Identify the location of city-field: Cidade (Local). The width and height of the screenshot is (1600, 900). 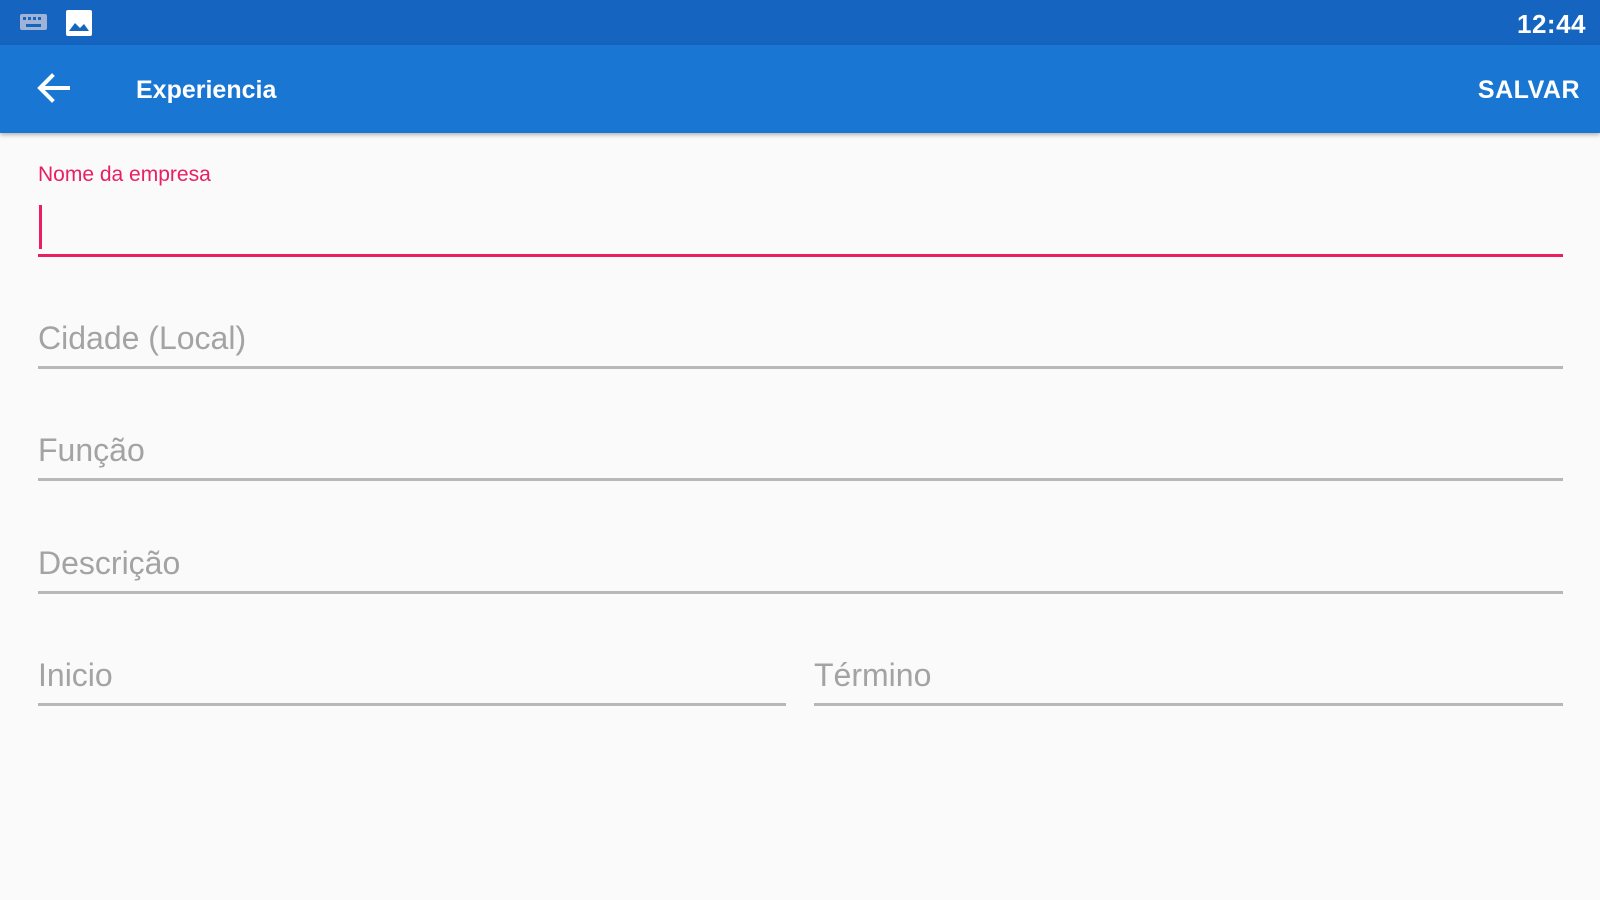
(800, 337).